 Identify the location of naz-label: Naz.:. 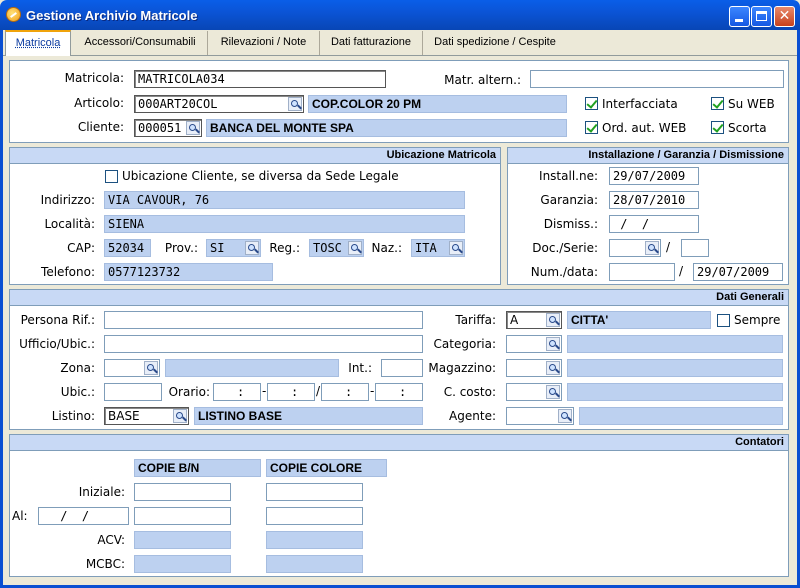
(387, 248).